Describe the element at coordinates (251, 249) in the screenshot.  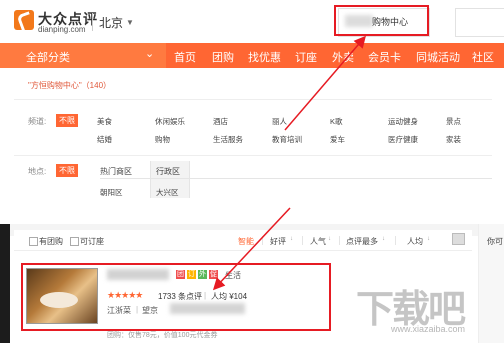
I see `arrow-to-shop` at that location.